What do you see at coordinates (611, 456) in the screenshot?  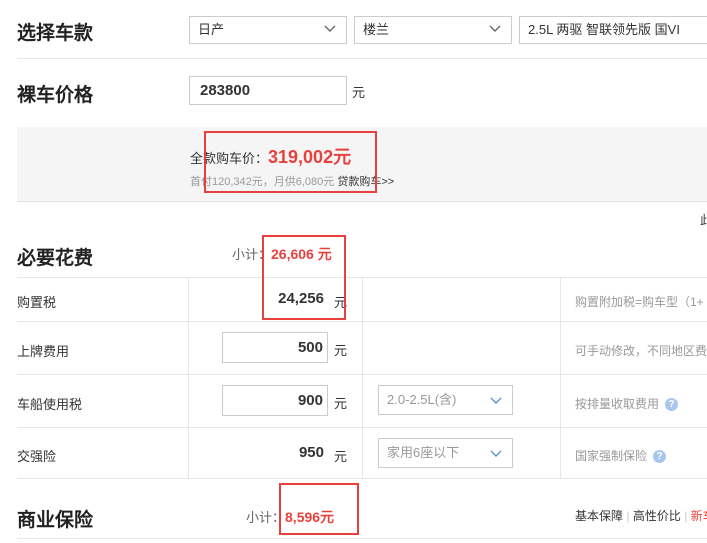 I see `compulsory-insurance-note-text: 国家强制保险` at bounding box center [611, 456].